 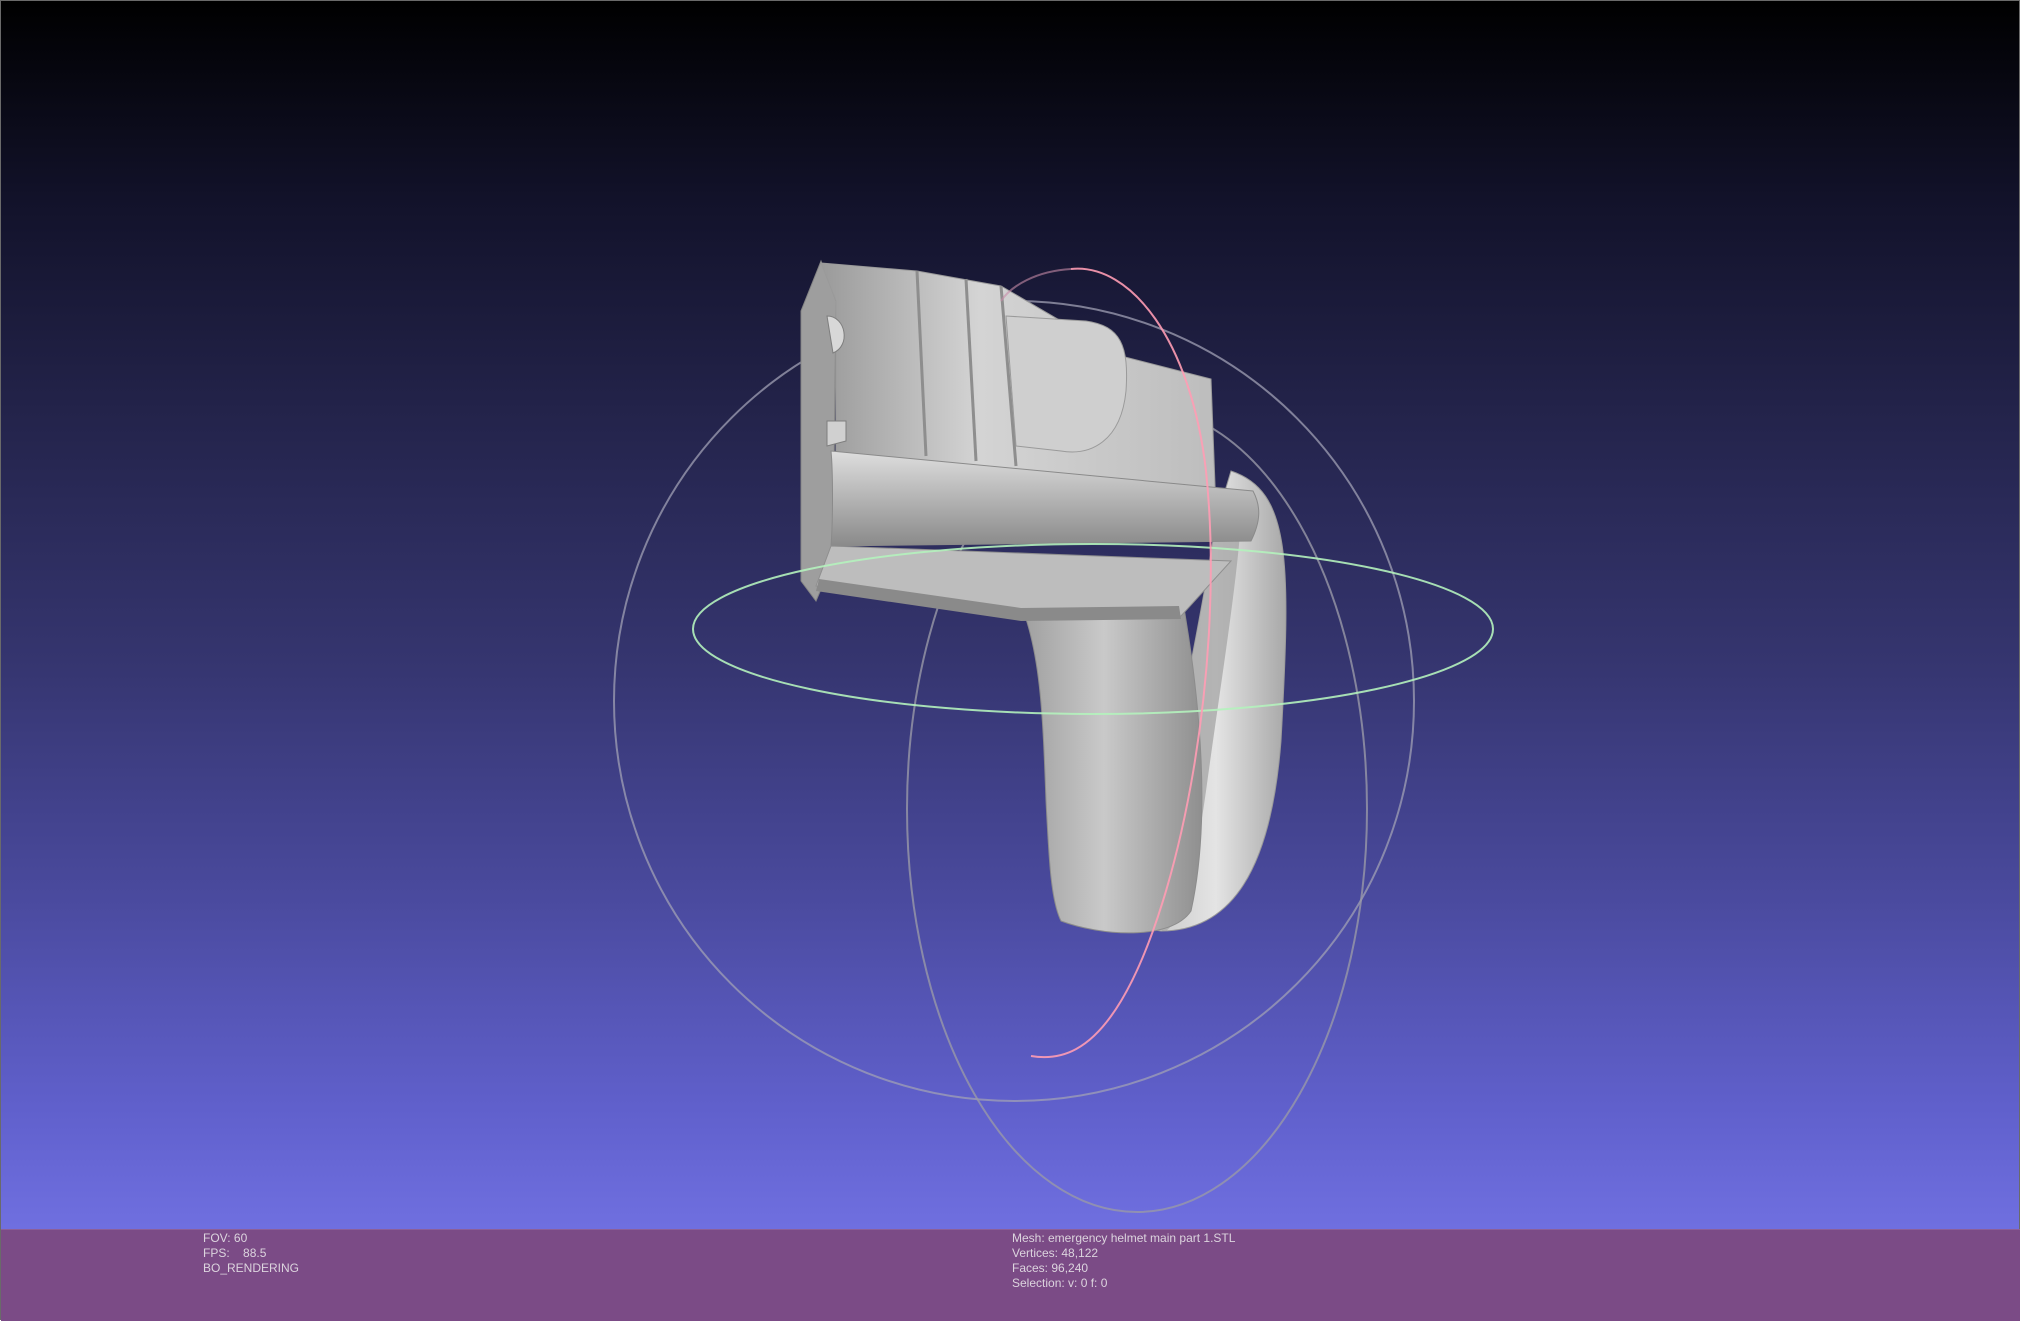 What do you see at coordinates (225, 1238) in the screenshot?
I see `fov-readout: FOV: 60` at bounding box center [225, 1238].